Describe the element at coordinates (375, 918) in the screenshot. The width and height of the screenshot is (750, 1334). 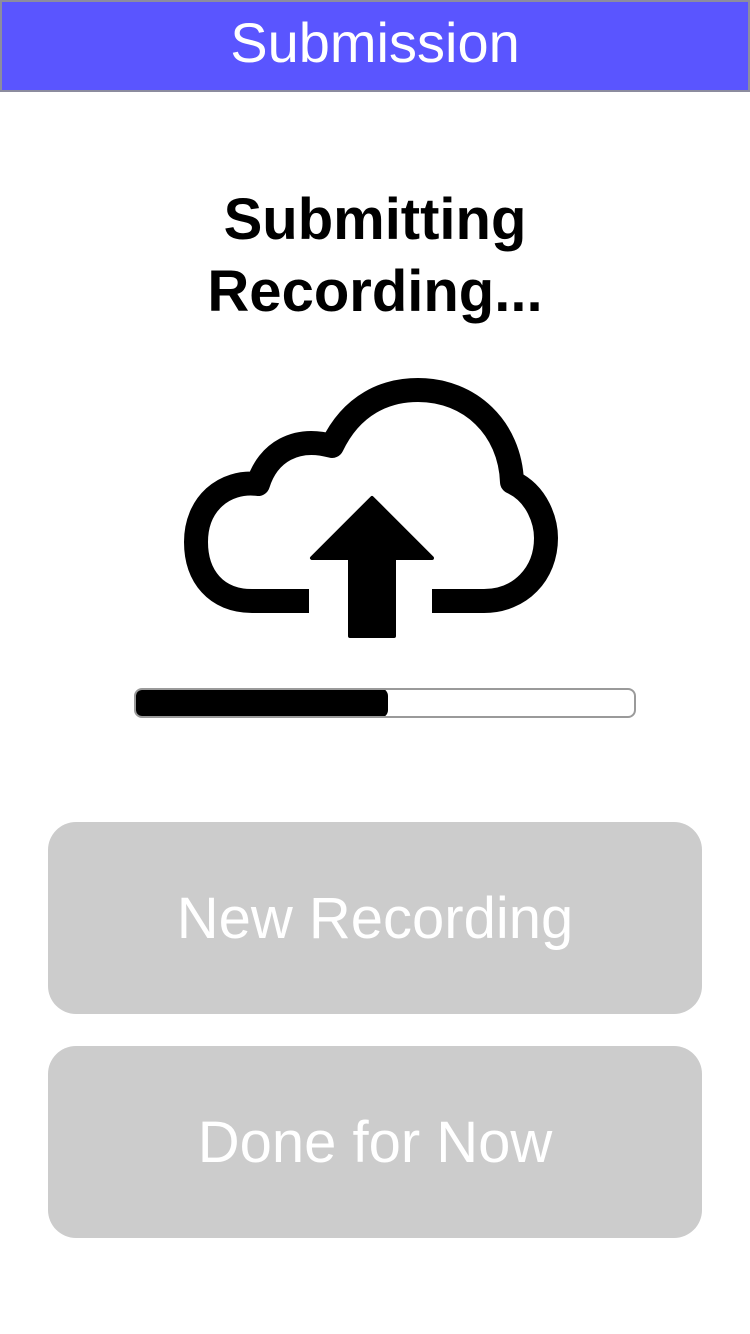
I see `new-recording-button: New Recording` at that location.